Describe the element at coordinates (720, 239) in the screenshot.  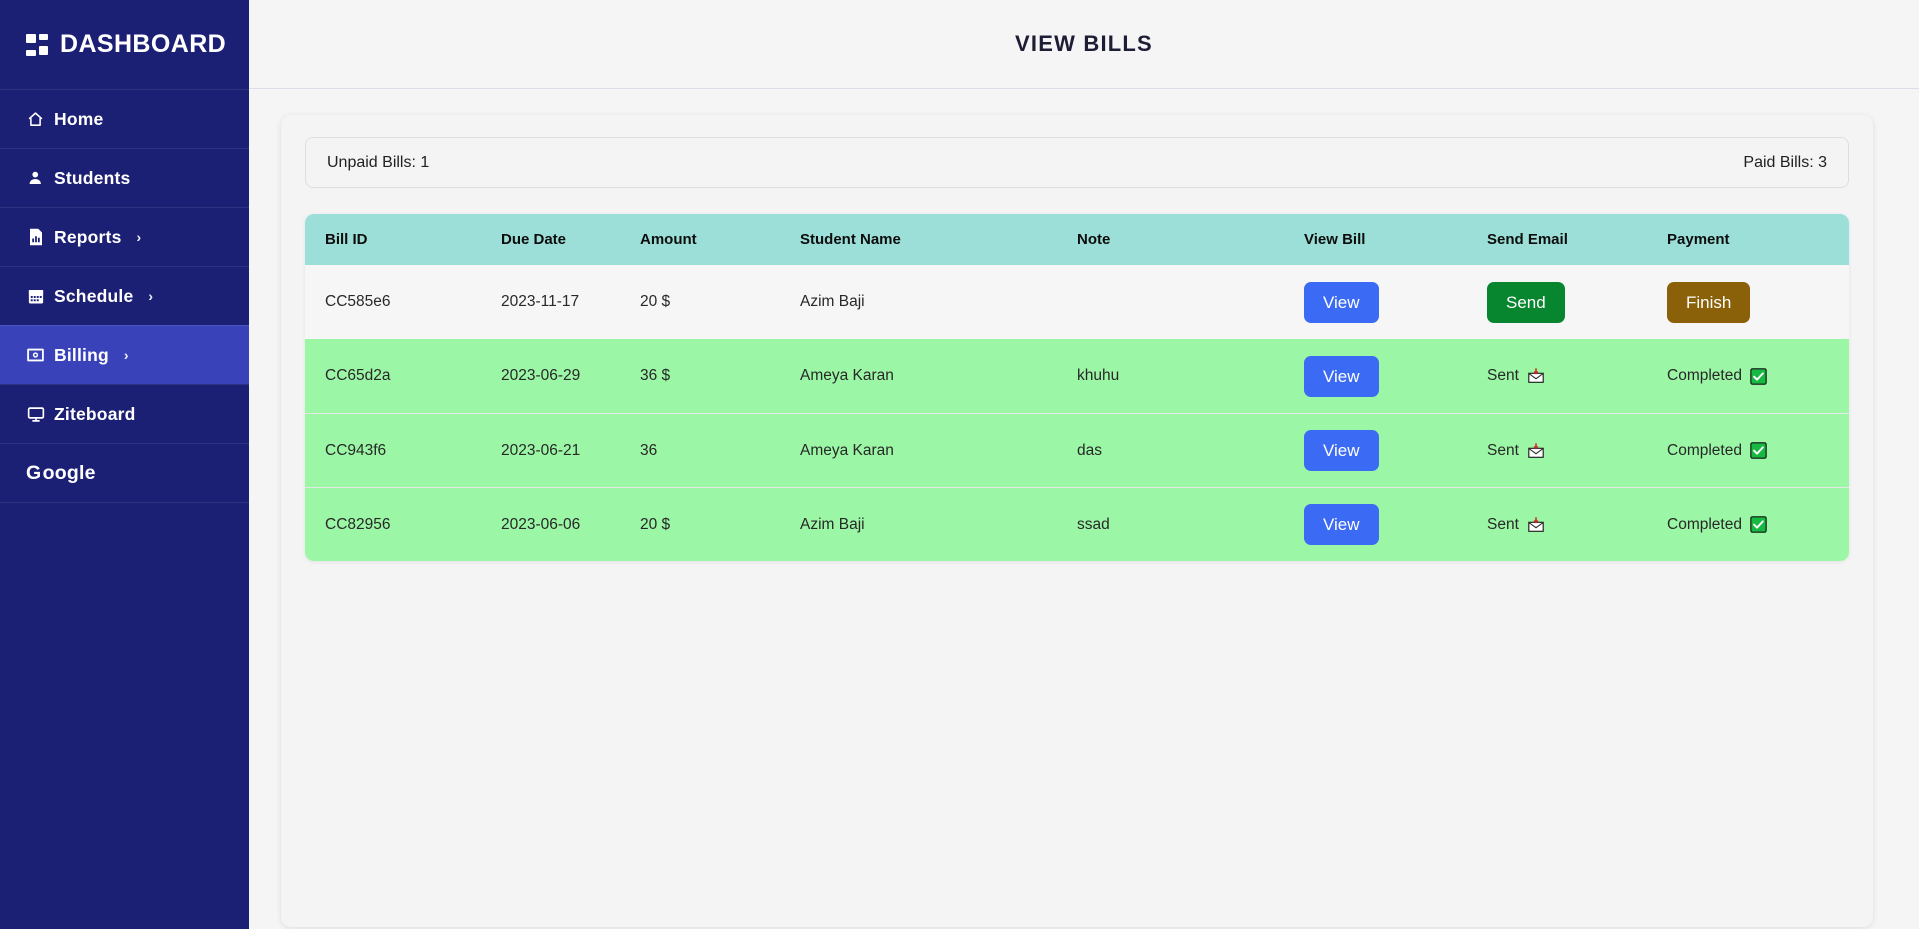
I see `column-header-amount: Amount` at that location.